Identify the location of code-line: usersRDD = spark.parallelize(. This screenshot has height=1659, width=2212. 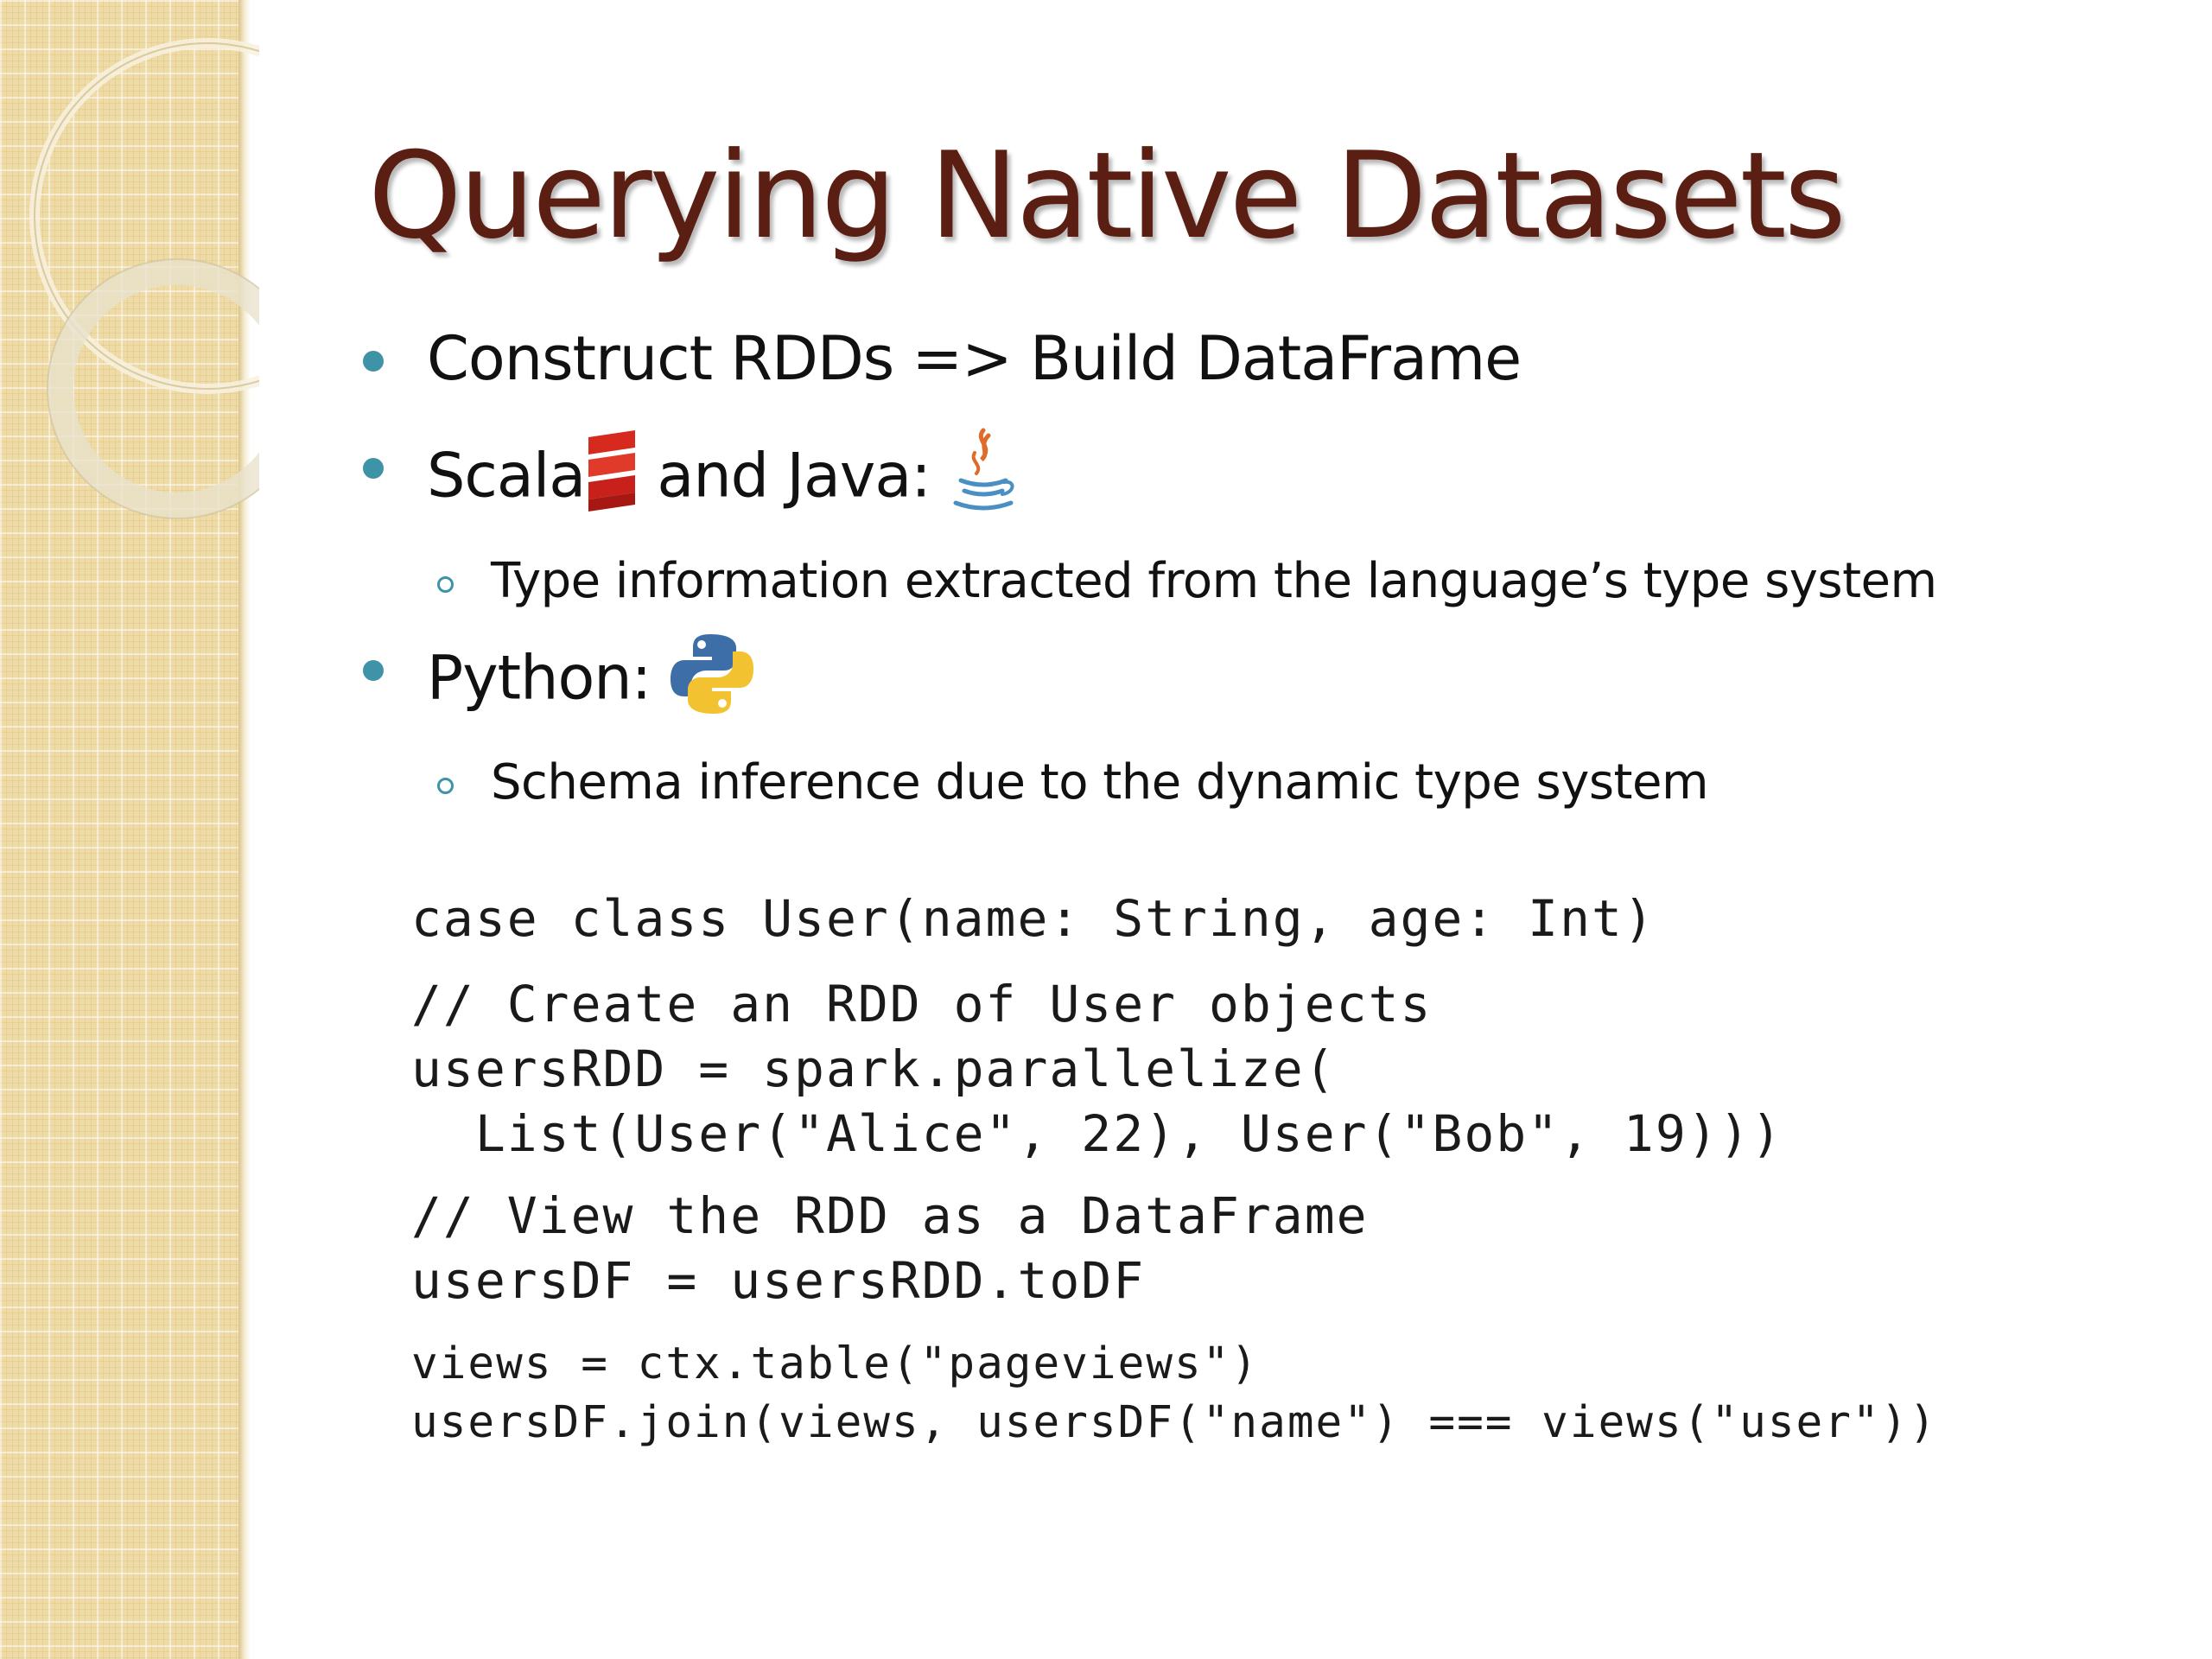
(874, 1068).